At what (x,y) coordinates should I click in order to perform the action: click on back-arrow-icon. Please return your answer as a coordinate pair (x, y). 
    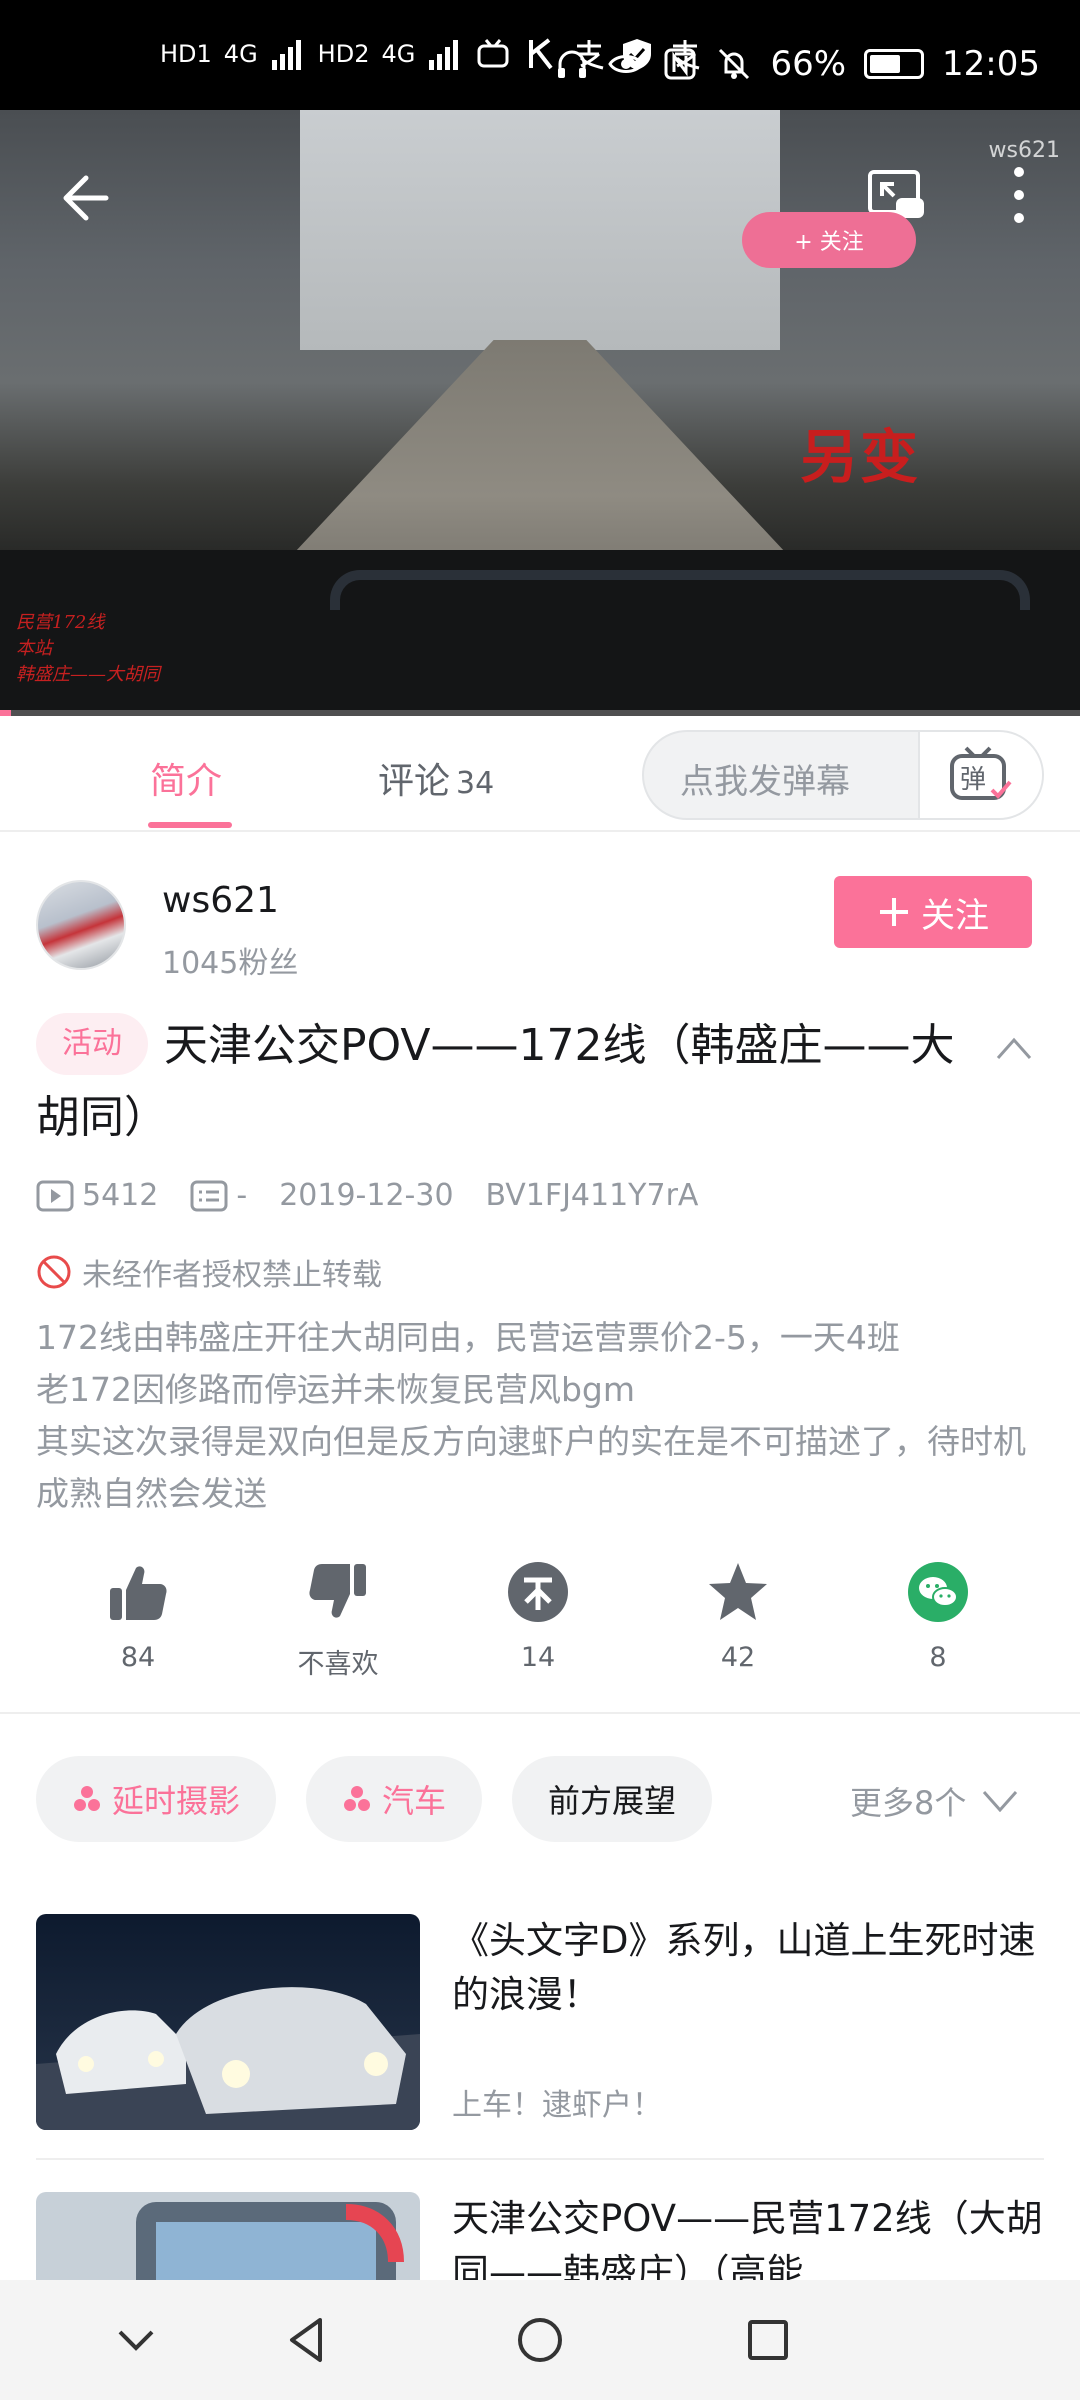
    Looking at the image, I should click on (84, 198).